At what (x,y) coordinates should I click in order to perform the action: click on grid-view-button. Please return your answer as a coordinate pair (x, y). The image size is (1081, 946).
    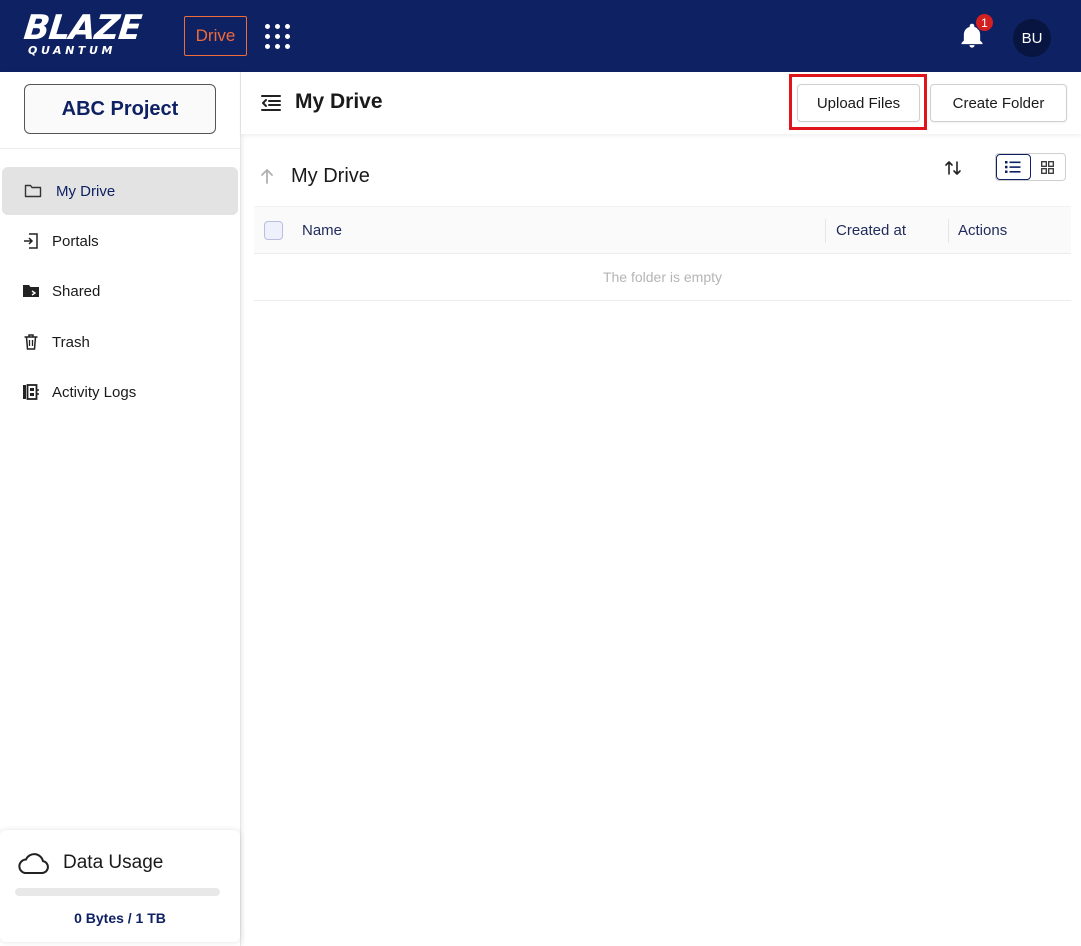
    Looking at the image, I should click on (1048, 167).